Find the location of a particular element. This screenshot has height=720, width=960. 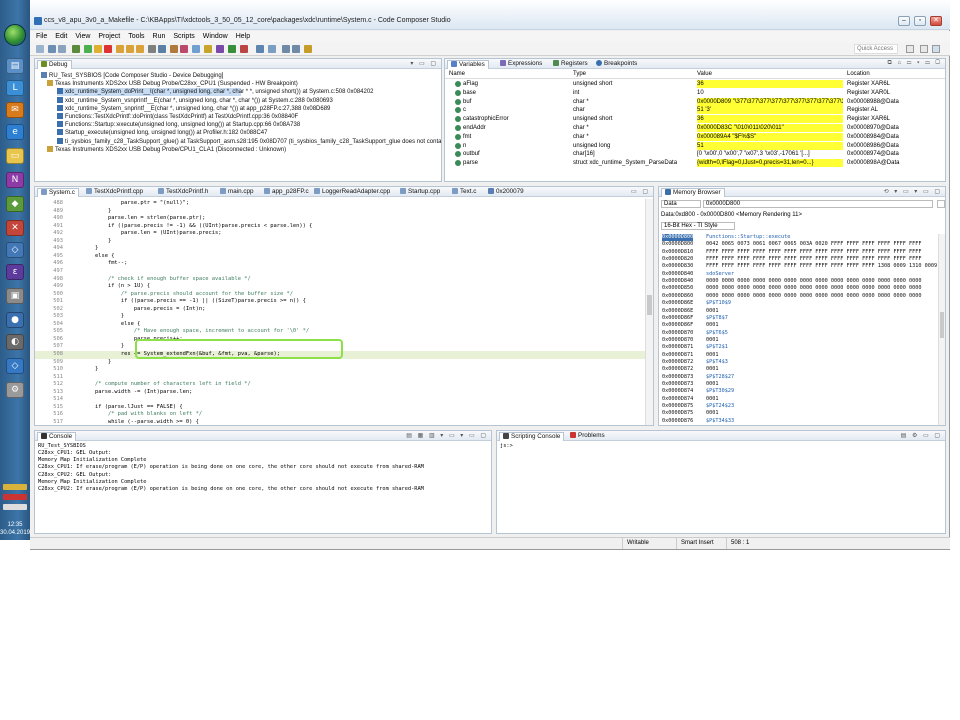

code-line: 497 is located at coordinates (341, 272).